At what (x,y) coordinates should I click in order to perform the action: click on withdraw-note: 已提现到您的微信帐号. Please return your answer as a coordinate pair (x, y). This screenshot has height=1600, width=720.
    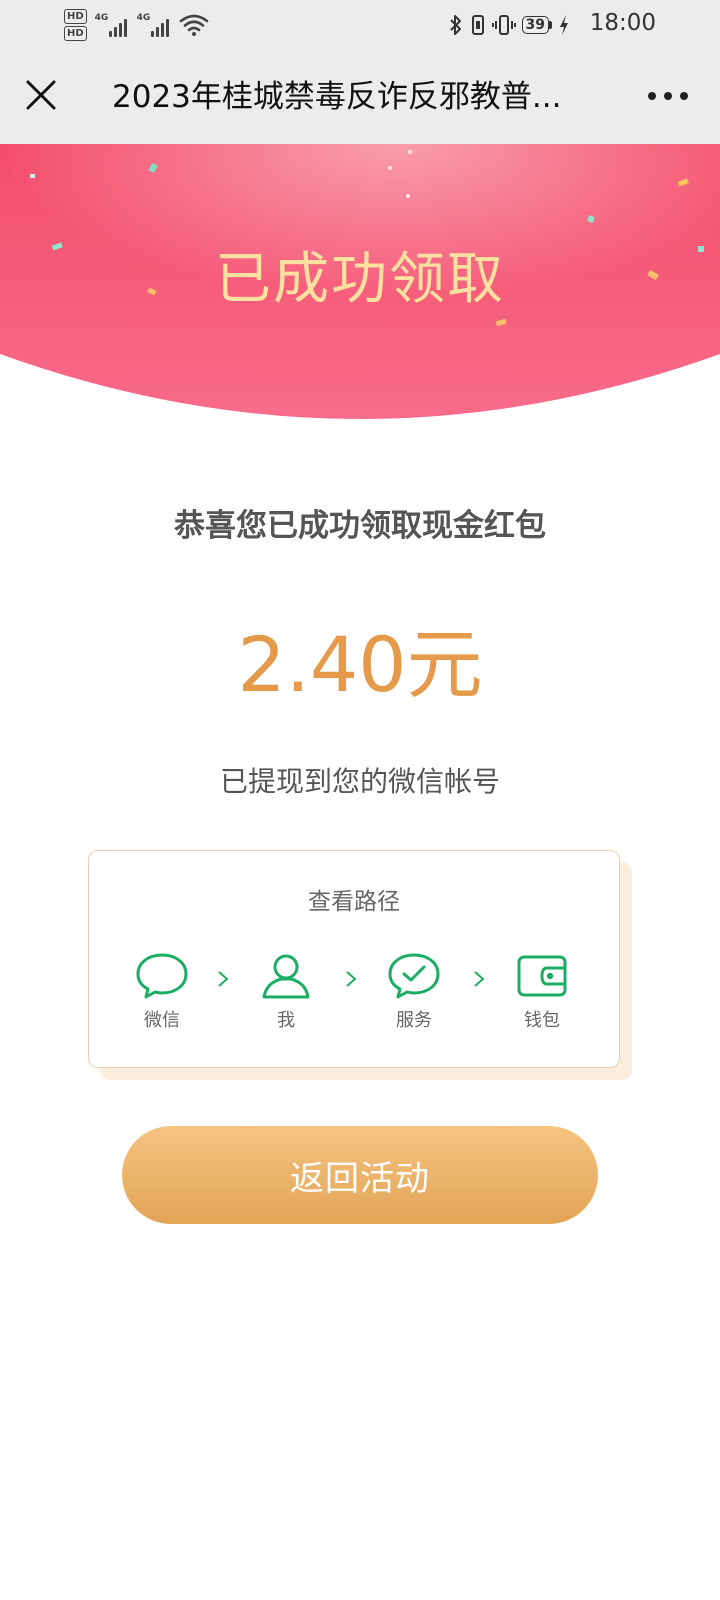
    Looking at the image, I should click on (359, 781).